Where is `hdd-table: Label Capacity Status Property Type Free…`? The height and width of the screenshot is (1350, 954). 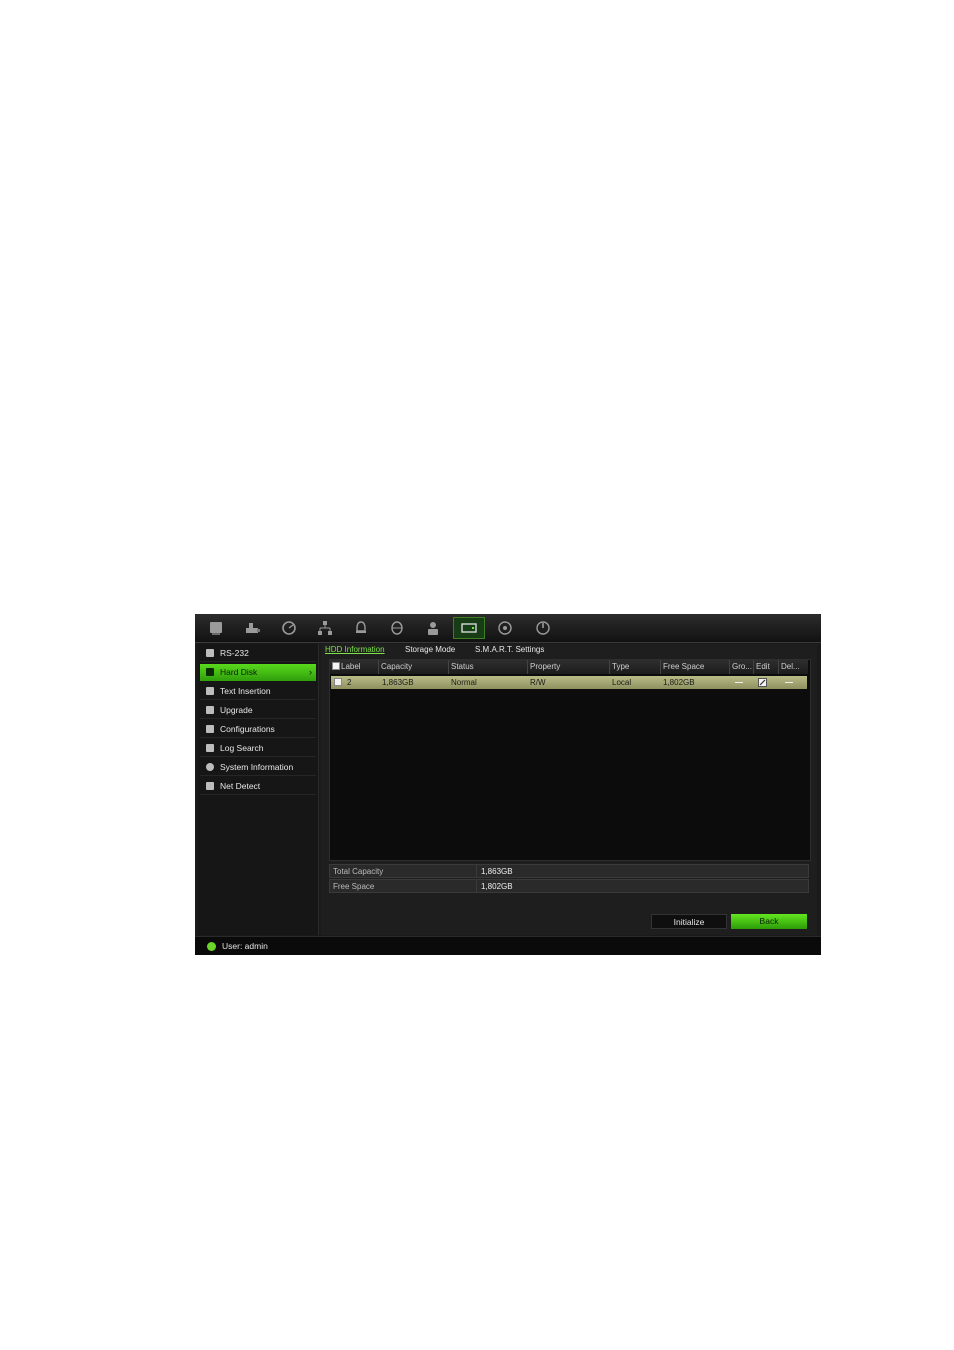
hdd-table: Label Capacity Status Property Type Free… is located at coordinates (570, 760).